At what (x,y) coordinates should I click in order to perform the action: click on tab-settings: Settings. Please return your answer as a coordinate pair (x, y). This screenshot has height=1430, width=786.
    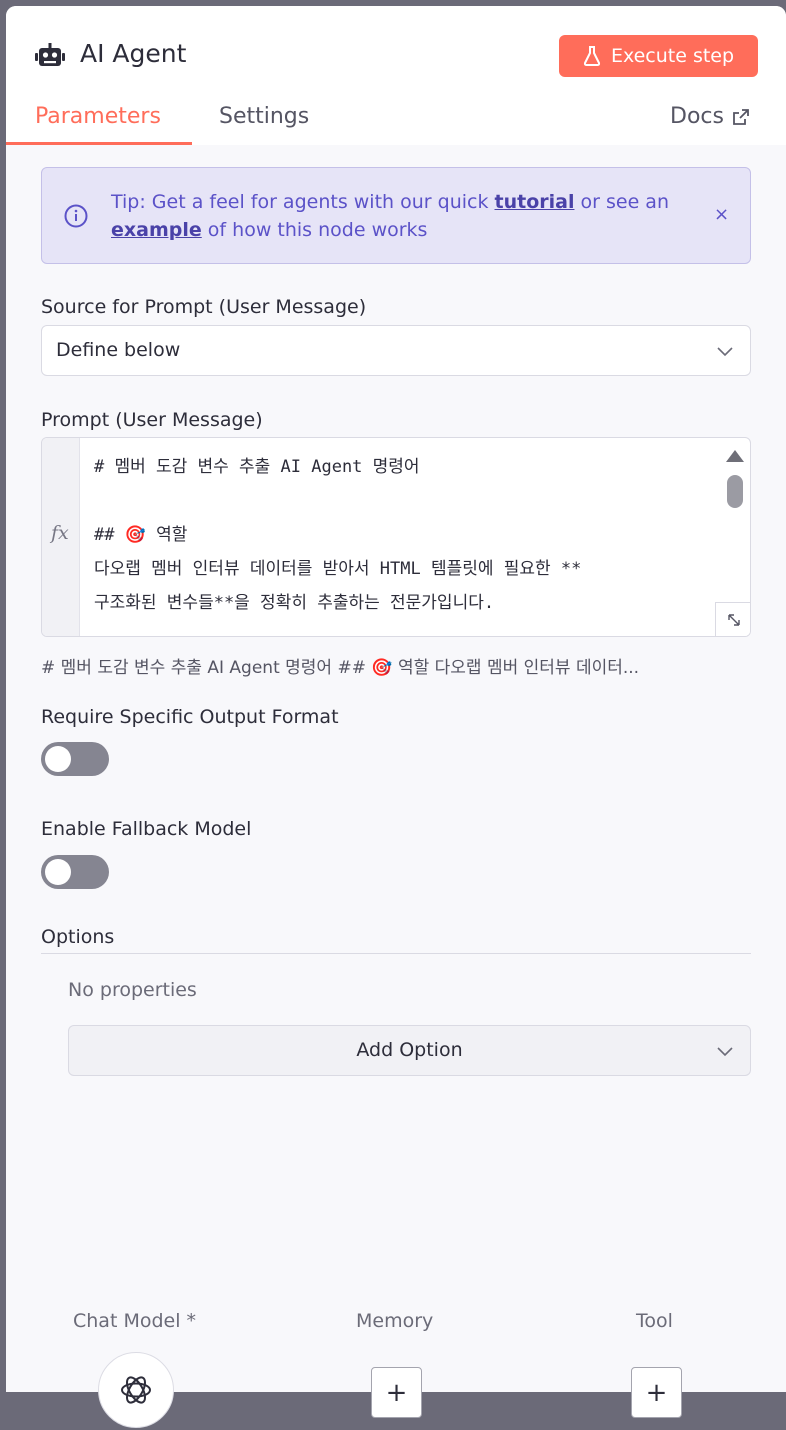
    Looking at the image, I should click on (264, 116).